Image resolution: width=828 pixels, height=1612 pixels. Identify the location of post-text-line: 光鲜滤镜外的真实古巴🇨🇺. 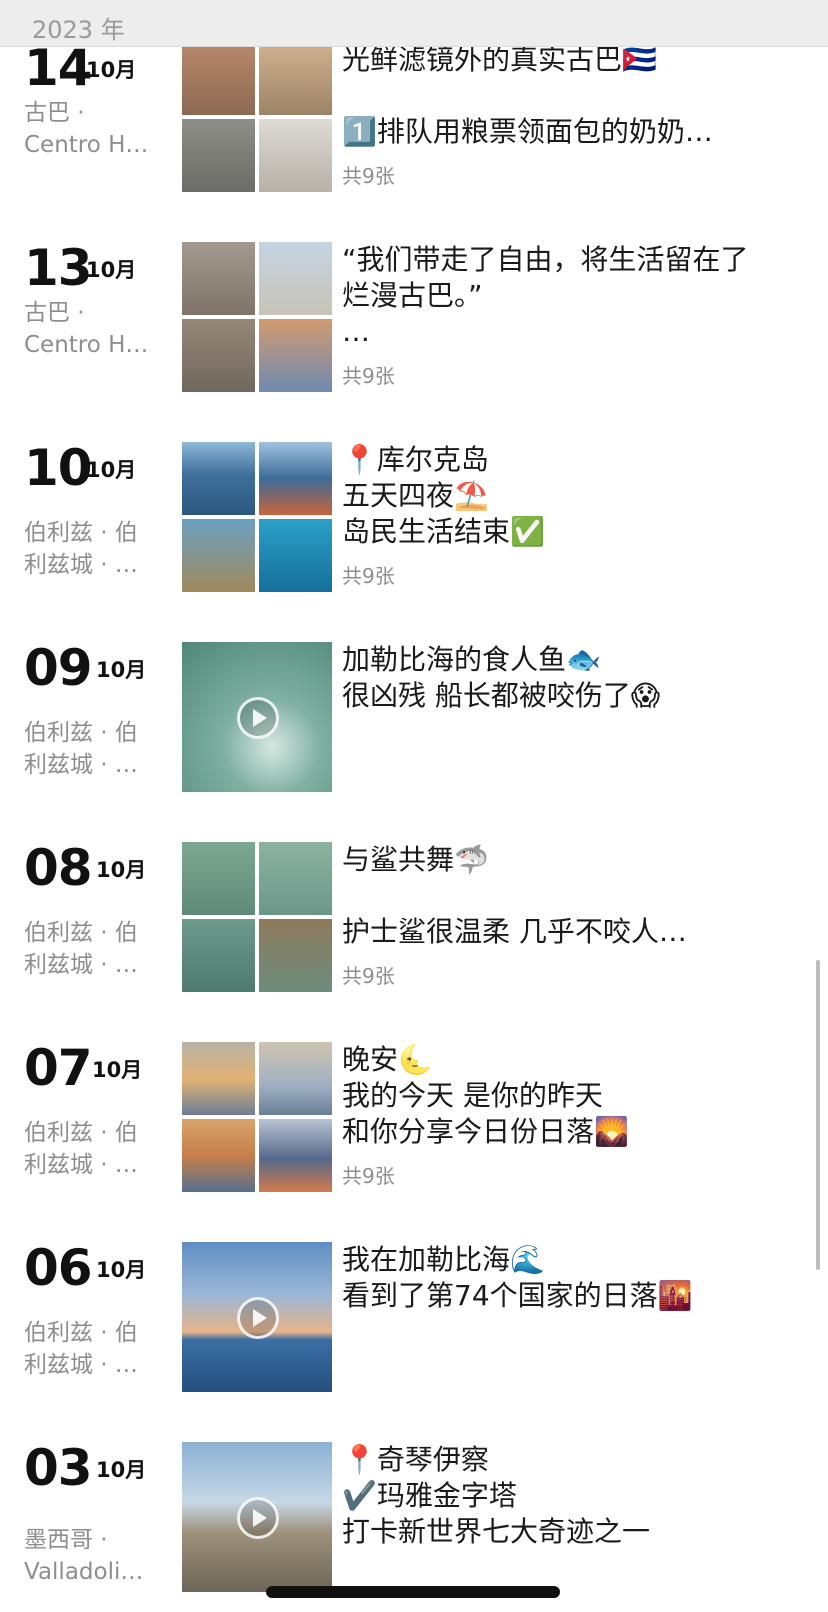
(499, 59).